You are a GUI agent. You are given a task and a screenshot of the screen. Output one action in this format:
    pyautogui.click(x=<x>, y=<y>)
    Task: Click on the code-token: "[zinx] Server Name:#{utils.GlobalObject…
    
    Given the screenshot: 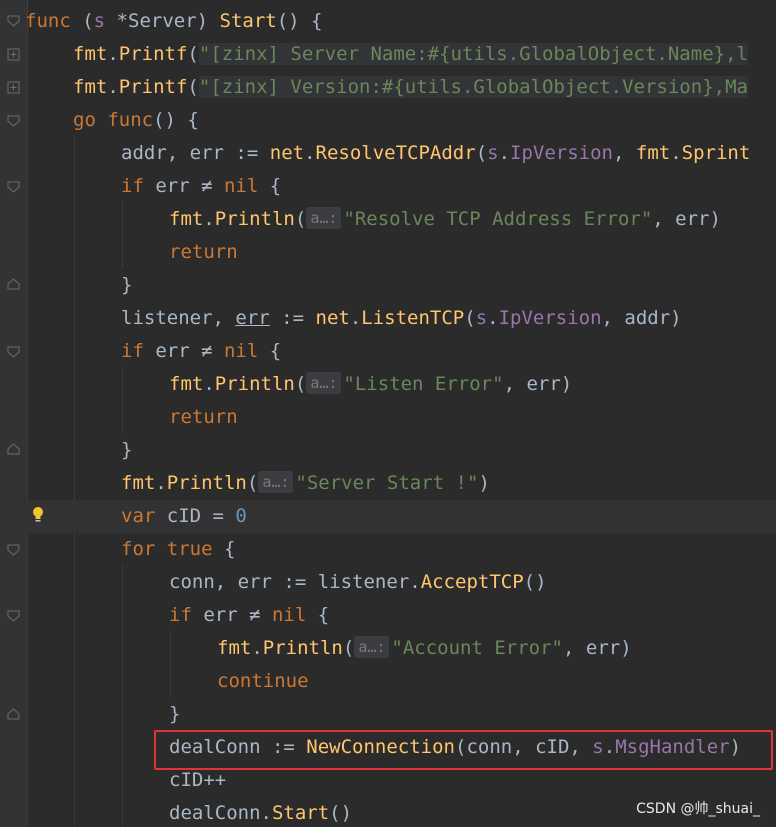 What is the action you would take?
    pyautogui.click(x=473, y=54)
    